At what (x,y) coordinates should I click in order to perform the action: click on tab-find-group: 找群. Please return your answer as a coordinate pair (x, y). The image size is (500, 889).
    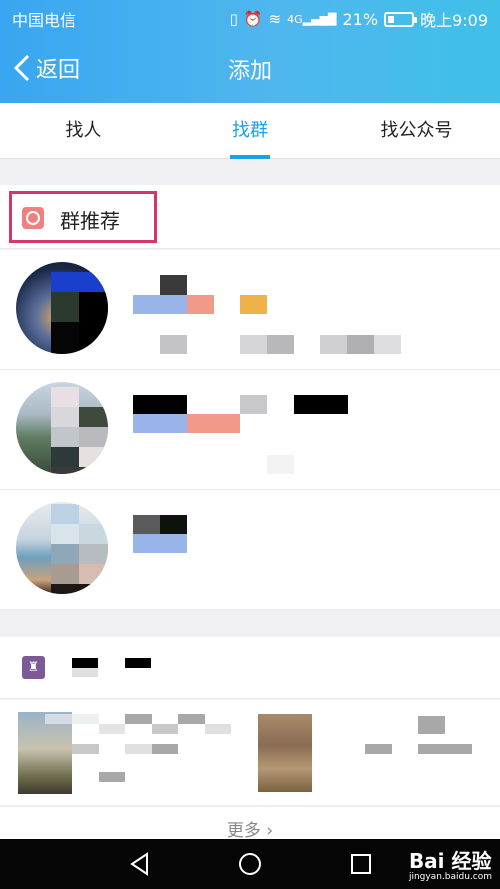
    Looking at the image, I should click on (250, 131).